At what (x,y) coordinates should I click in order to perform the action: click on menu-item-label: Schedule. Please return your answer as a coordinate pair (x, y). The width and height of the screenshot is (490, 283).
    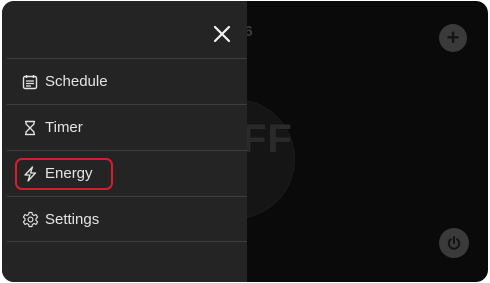
    Looking at the image, I should click on (76, 81).